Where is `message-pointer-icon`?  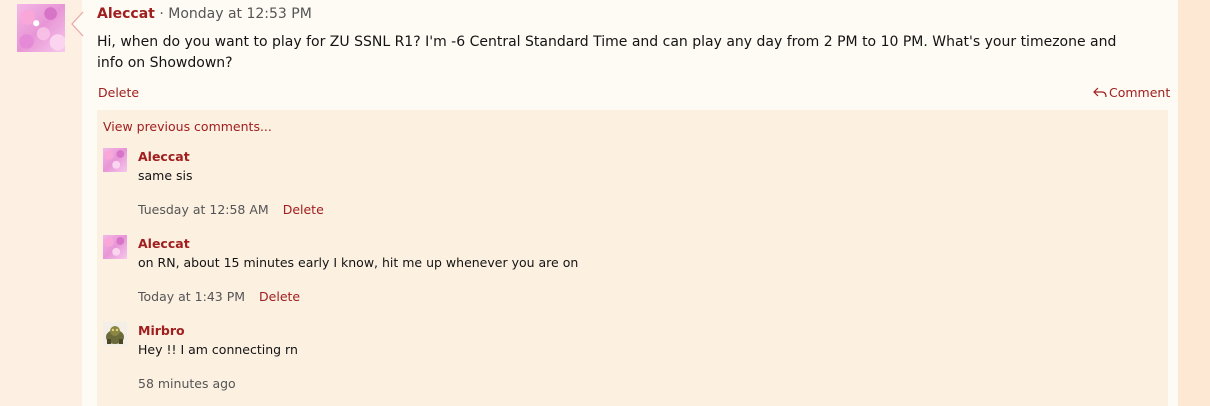
message-pointer-icon is located at coordinates (77, 24).